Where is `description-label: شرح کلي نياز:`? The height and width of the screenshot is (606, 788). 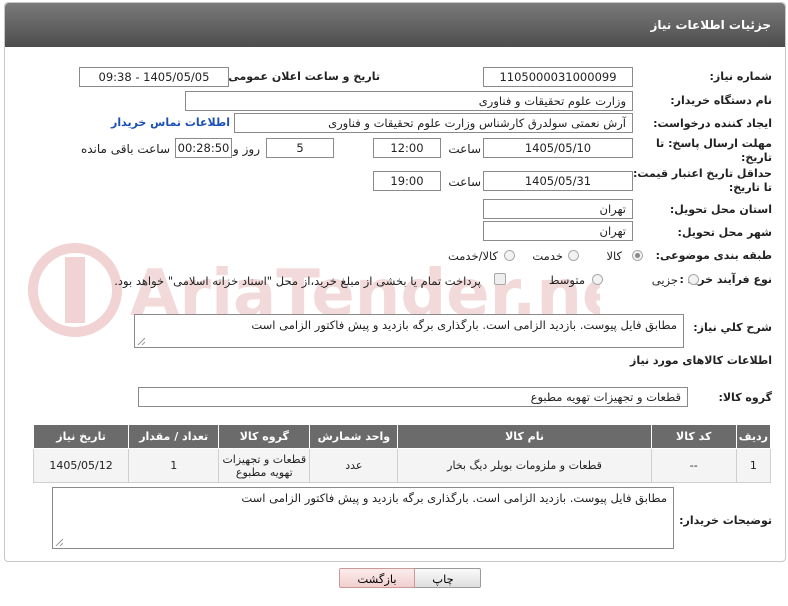
description-label: شرح کلي نياز: is located at coordinates (732, 327).